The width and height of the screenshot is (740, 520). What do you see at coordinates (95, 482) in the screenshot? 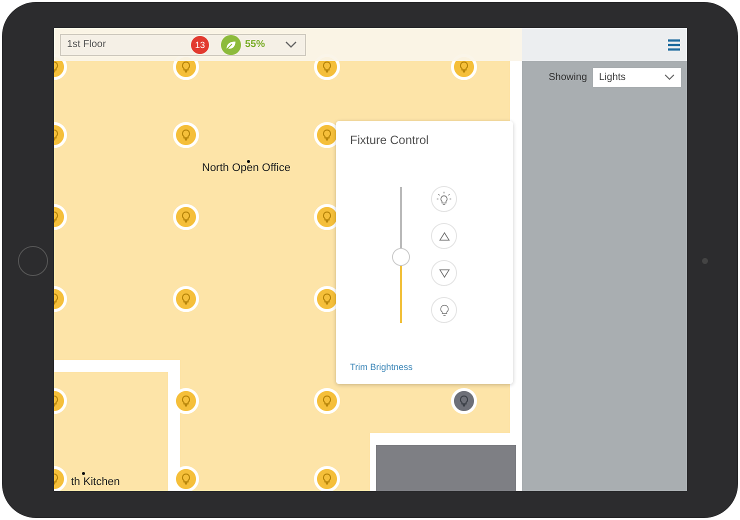
I see `room-label: th Kitchen` at bounding box center [95, 482].